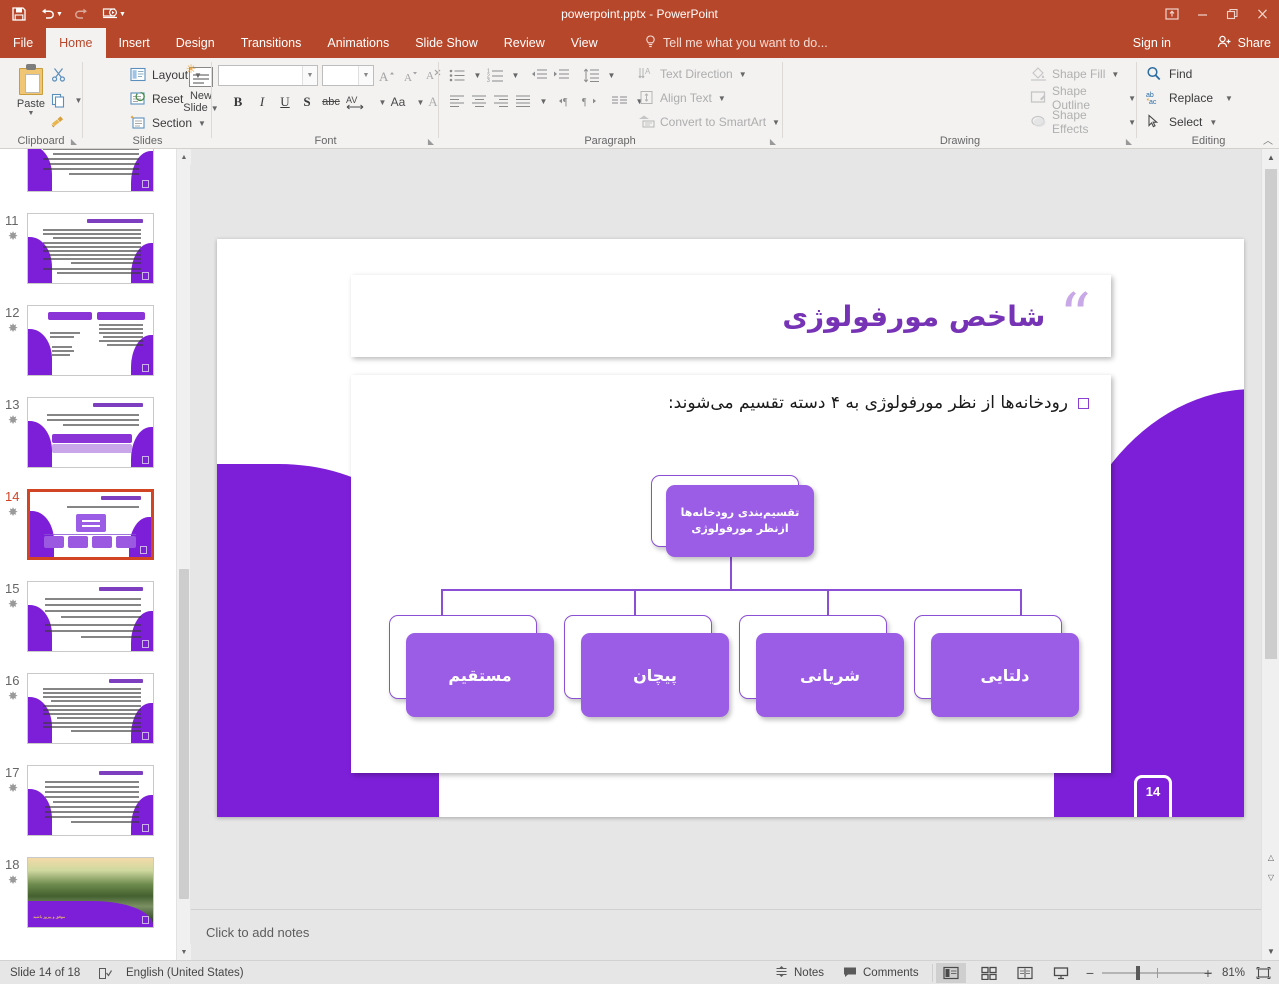 This screenshot has height=984, width=1279. What do you see at coordinates (1244, 43) in the screenshot?
I see `share-button: Share` at bounding box center [1244, 43].